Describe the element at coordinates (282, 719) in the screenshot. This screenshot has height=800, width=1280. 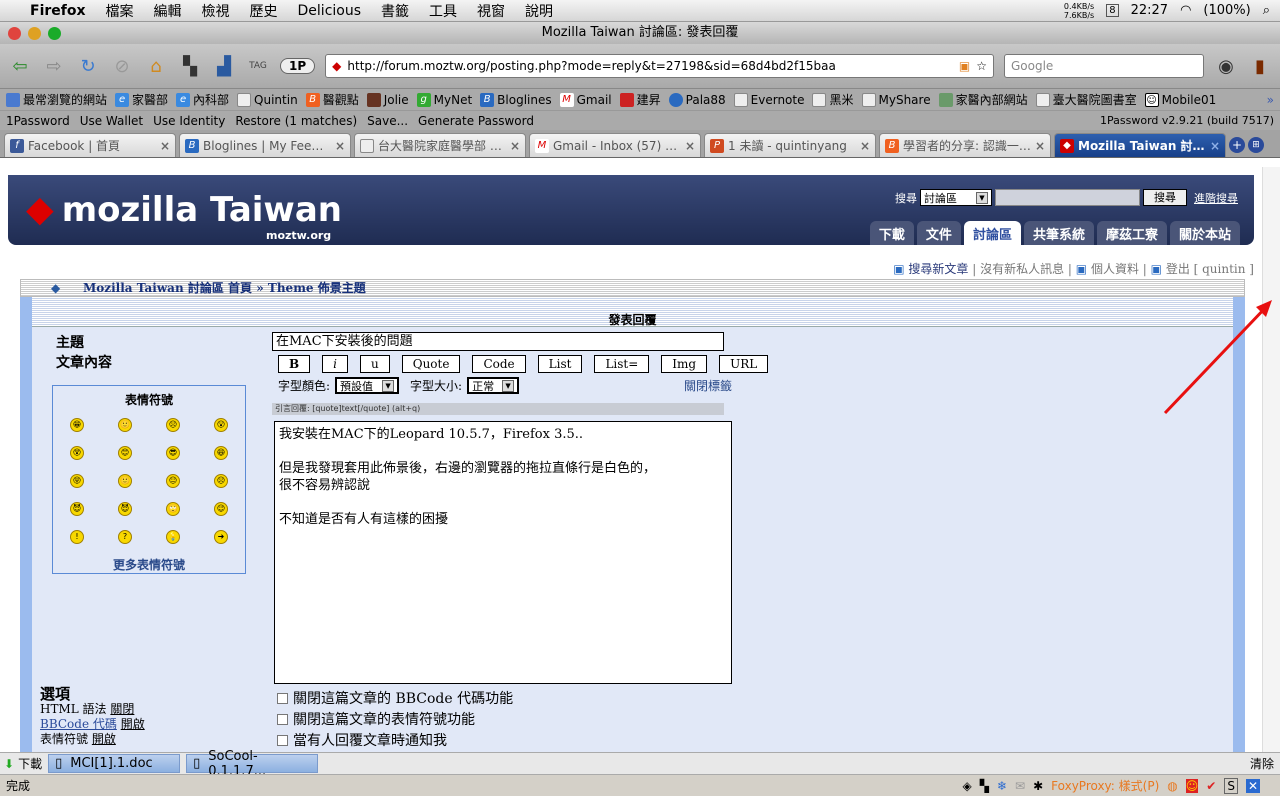
I see `disable-smilies-checkbox` at that location.